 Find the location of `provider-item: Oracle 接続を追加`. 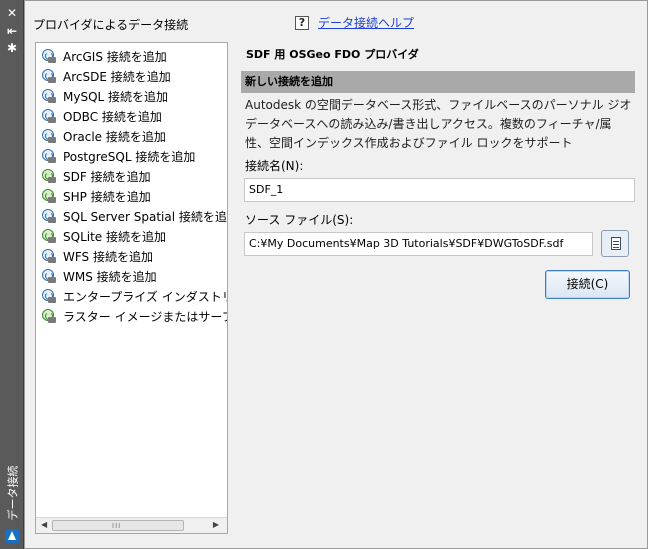

provider-item: Oracle 接続を追加 is located at coordinates (131, 136).